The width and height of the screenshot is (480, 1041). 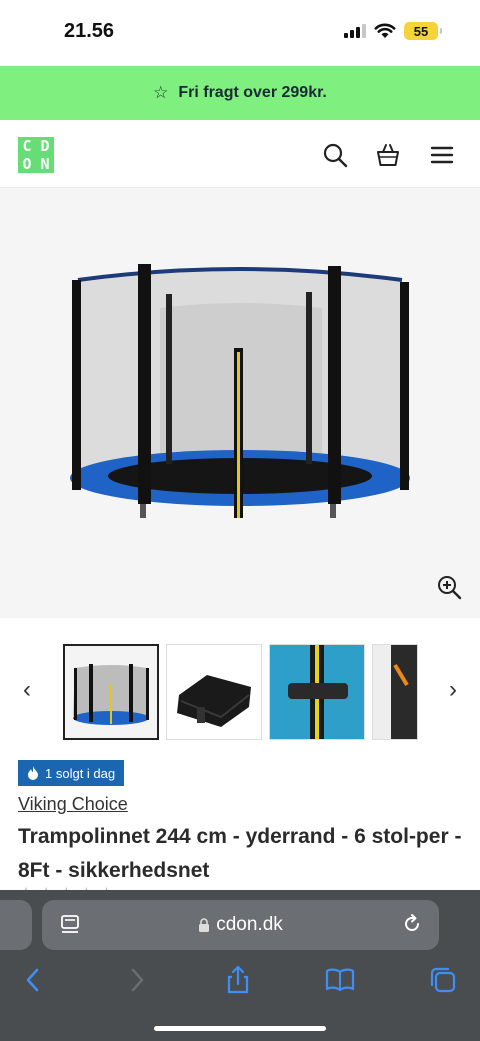 I want to click on logo-letter: D, so click(x=45, y=145).